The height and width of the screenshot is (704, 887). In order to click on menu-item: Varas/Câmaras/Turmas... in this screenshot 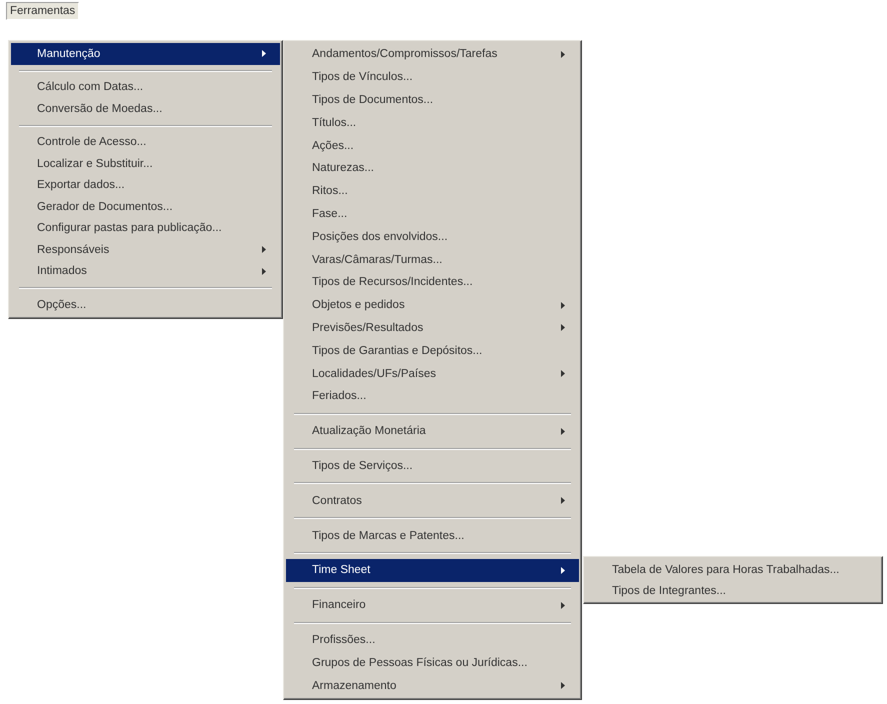, I will do `click(432, 259)`.